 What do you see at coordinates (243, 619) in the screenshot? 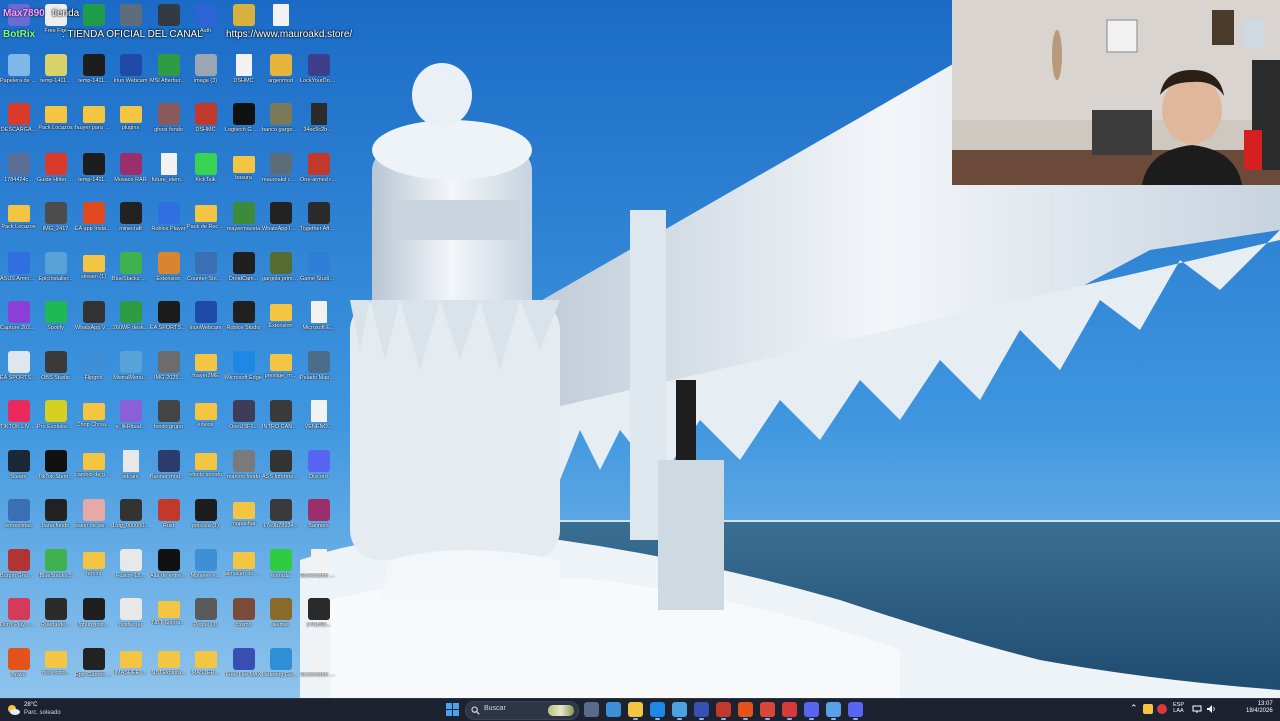
I see `desktop-icon: cosmo` at bounding box center [243, 619].